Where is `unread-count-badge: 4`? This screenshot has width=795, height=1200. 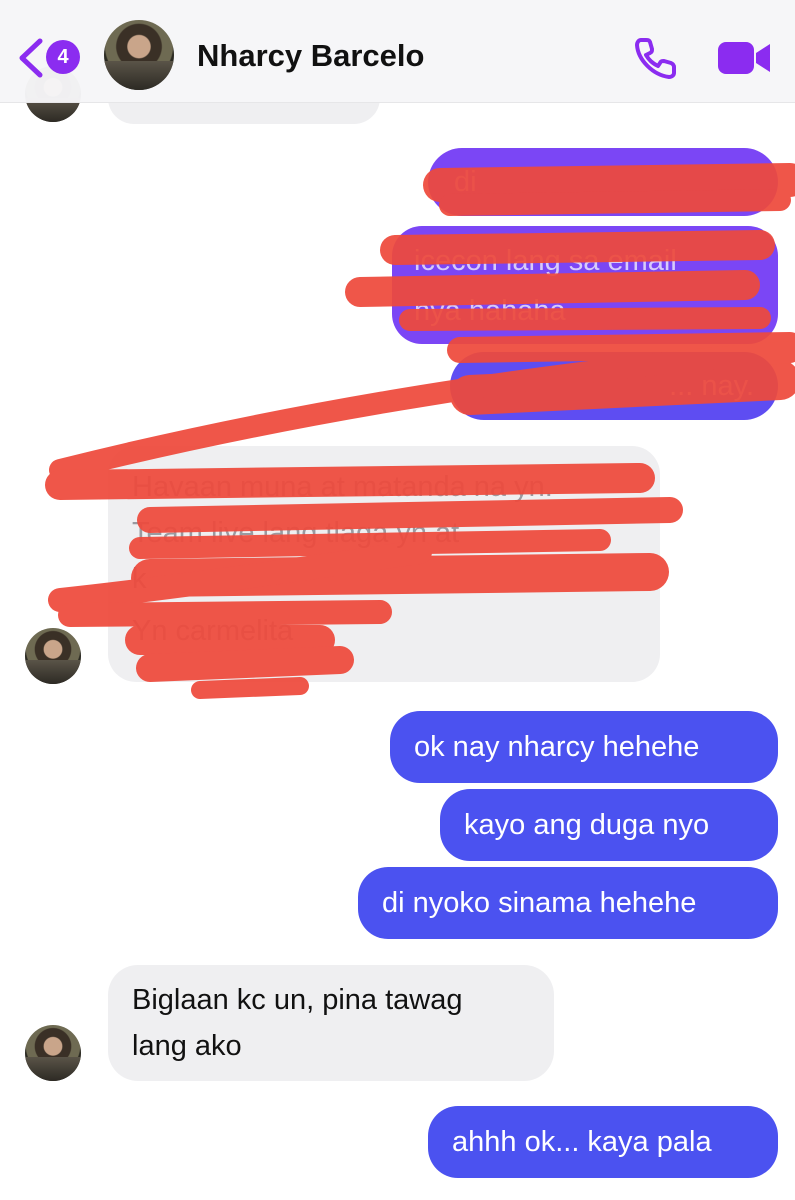
unread-count-badge: 4 is located at coordinates (63, 57).